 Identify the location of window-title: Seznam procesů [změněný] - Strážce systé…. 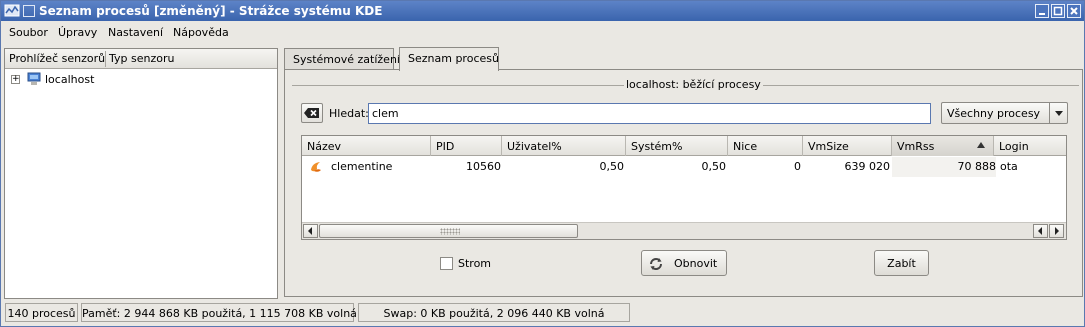
(211, 11).